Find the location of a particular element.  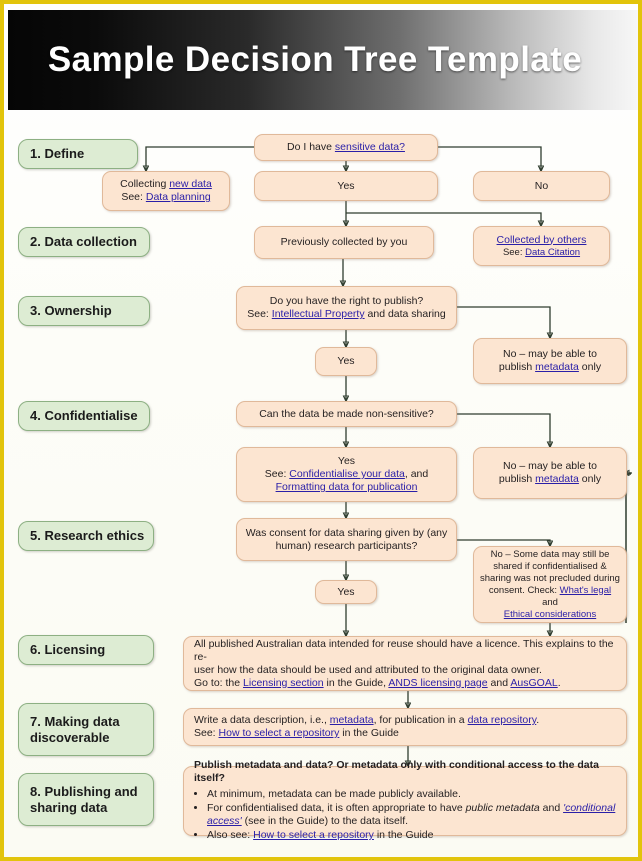

node-line: Do I have sensitive data? is located at coordinates (346, 147).